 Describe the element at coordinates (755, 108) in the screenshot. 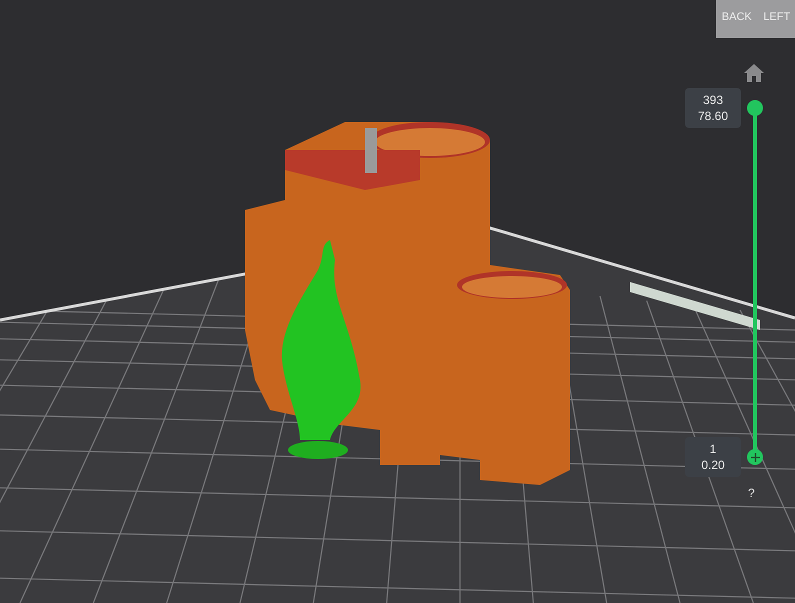

I see `slider-handle` at that location.